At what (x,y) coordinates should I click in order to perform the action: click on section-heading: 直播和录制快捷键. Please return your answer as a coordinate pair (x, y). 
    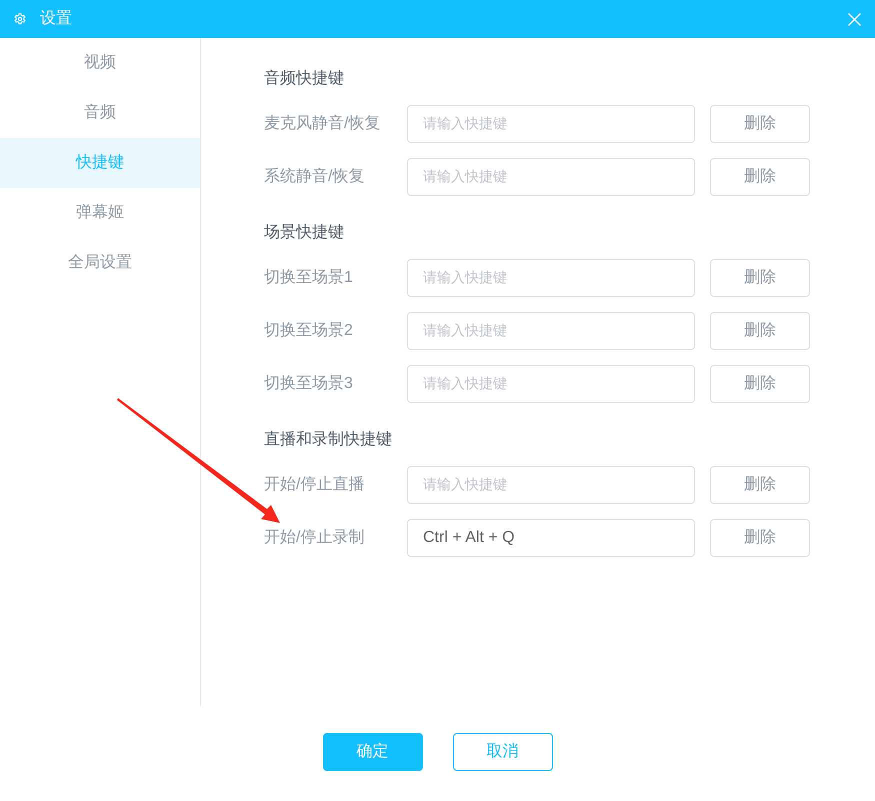
    Looking at the image, I should click on (328, 440).